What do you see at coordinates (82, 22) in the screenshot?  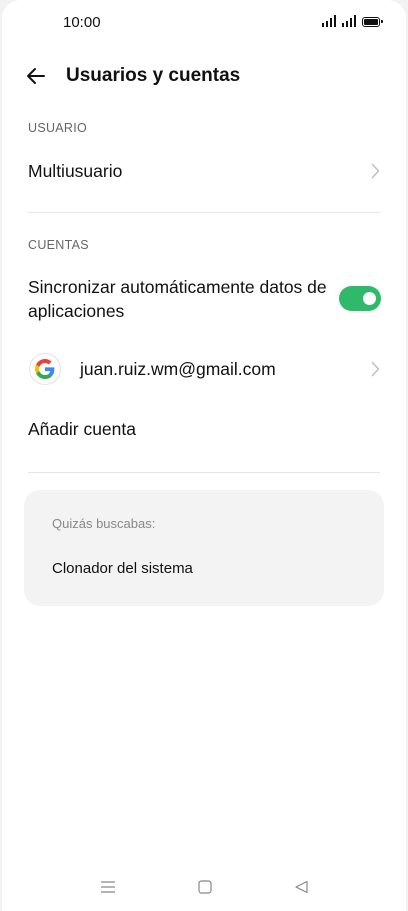 I see `status-time: 10:00` at bounding box center [82, 22].